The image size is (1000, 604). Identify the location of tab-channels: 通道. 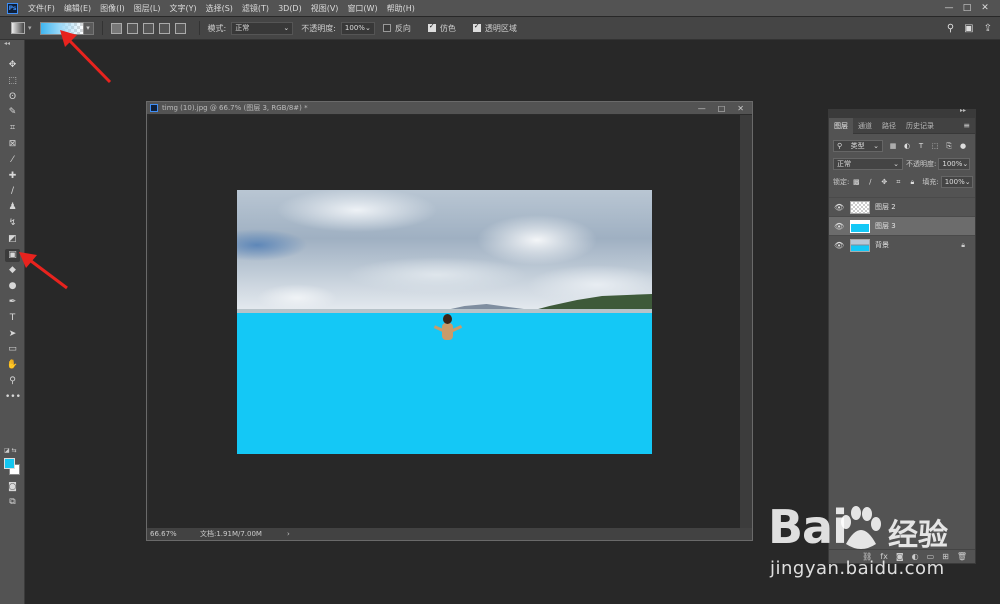
(865, 126).